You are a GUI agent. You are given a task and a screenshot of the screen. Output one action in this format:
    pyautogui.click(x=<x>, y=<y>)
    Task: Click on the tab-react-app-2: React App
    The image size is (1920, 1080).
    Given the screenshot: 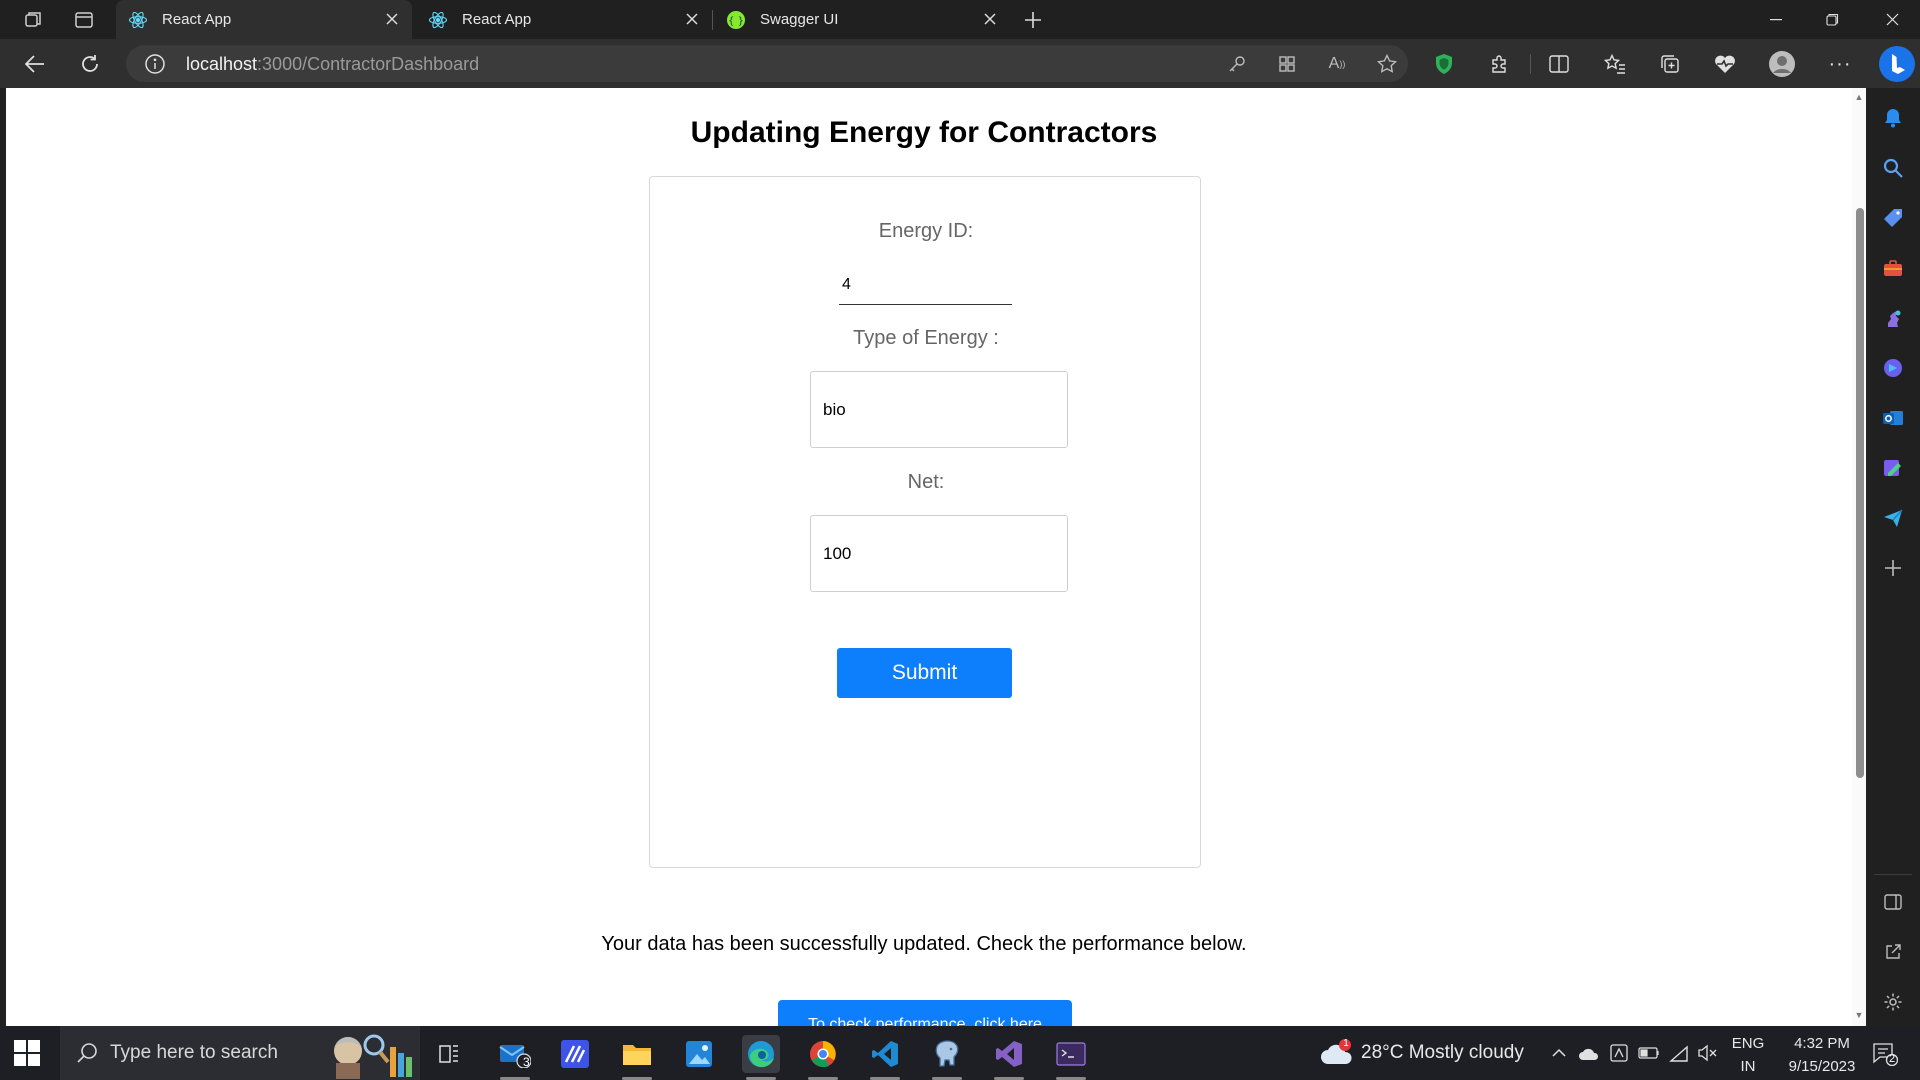 What is the action you would take?
    pyautogui.click(x=564, y=19)
    